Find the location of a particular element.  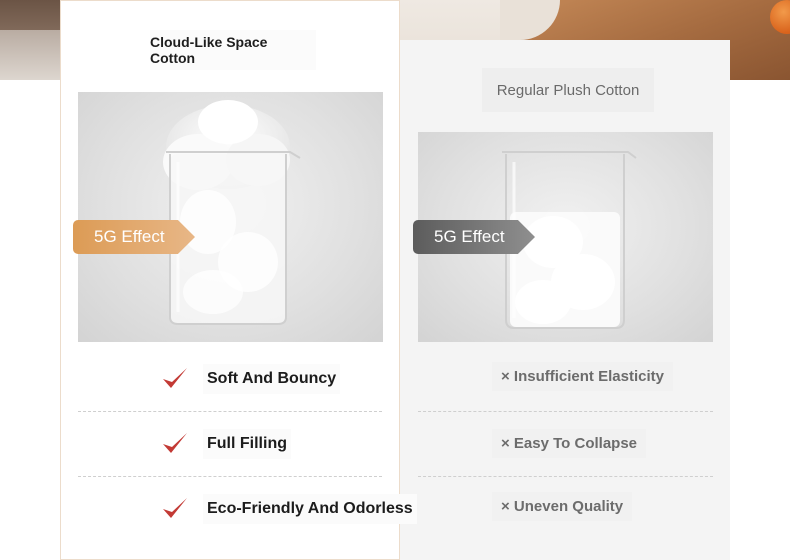

beaker-full-cotton-image is located at coordinates (232, 212).